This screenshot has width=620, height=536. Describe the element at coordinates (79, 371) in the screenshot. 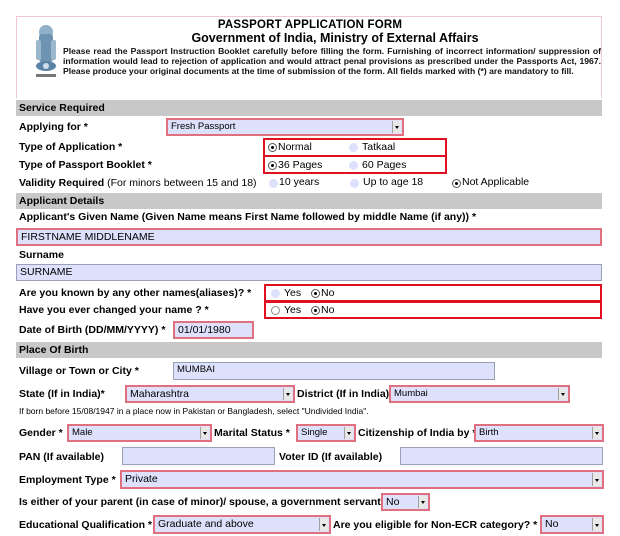

I see `city-label: Village or Town or City *` at that location.